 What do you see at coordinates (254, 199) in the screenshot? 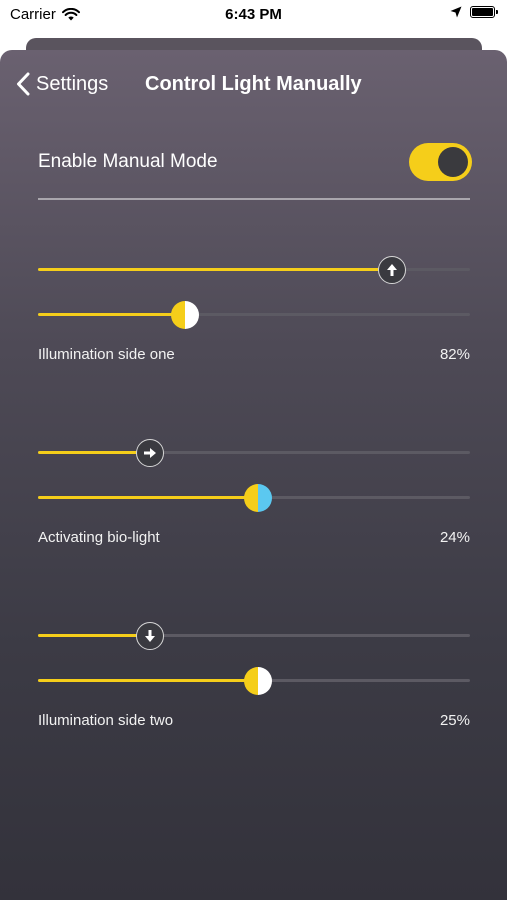
I see `divider` at bounding box center [254, 199].